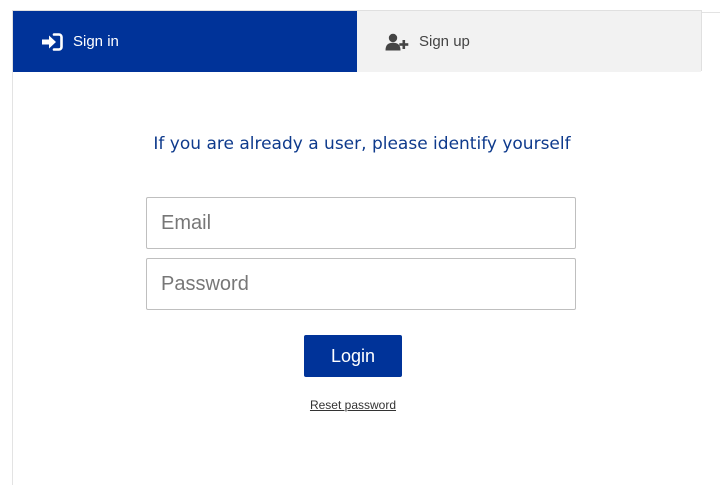 The image size is (720, 485). I want to click on tab-sign-in: Sign in, so click(185, 41).